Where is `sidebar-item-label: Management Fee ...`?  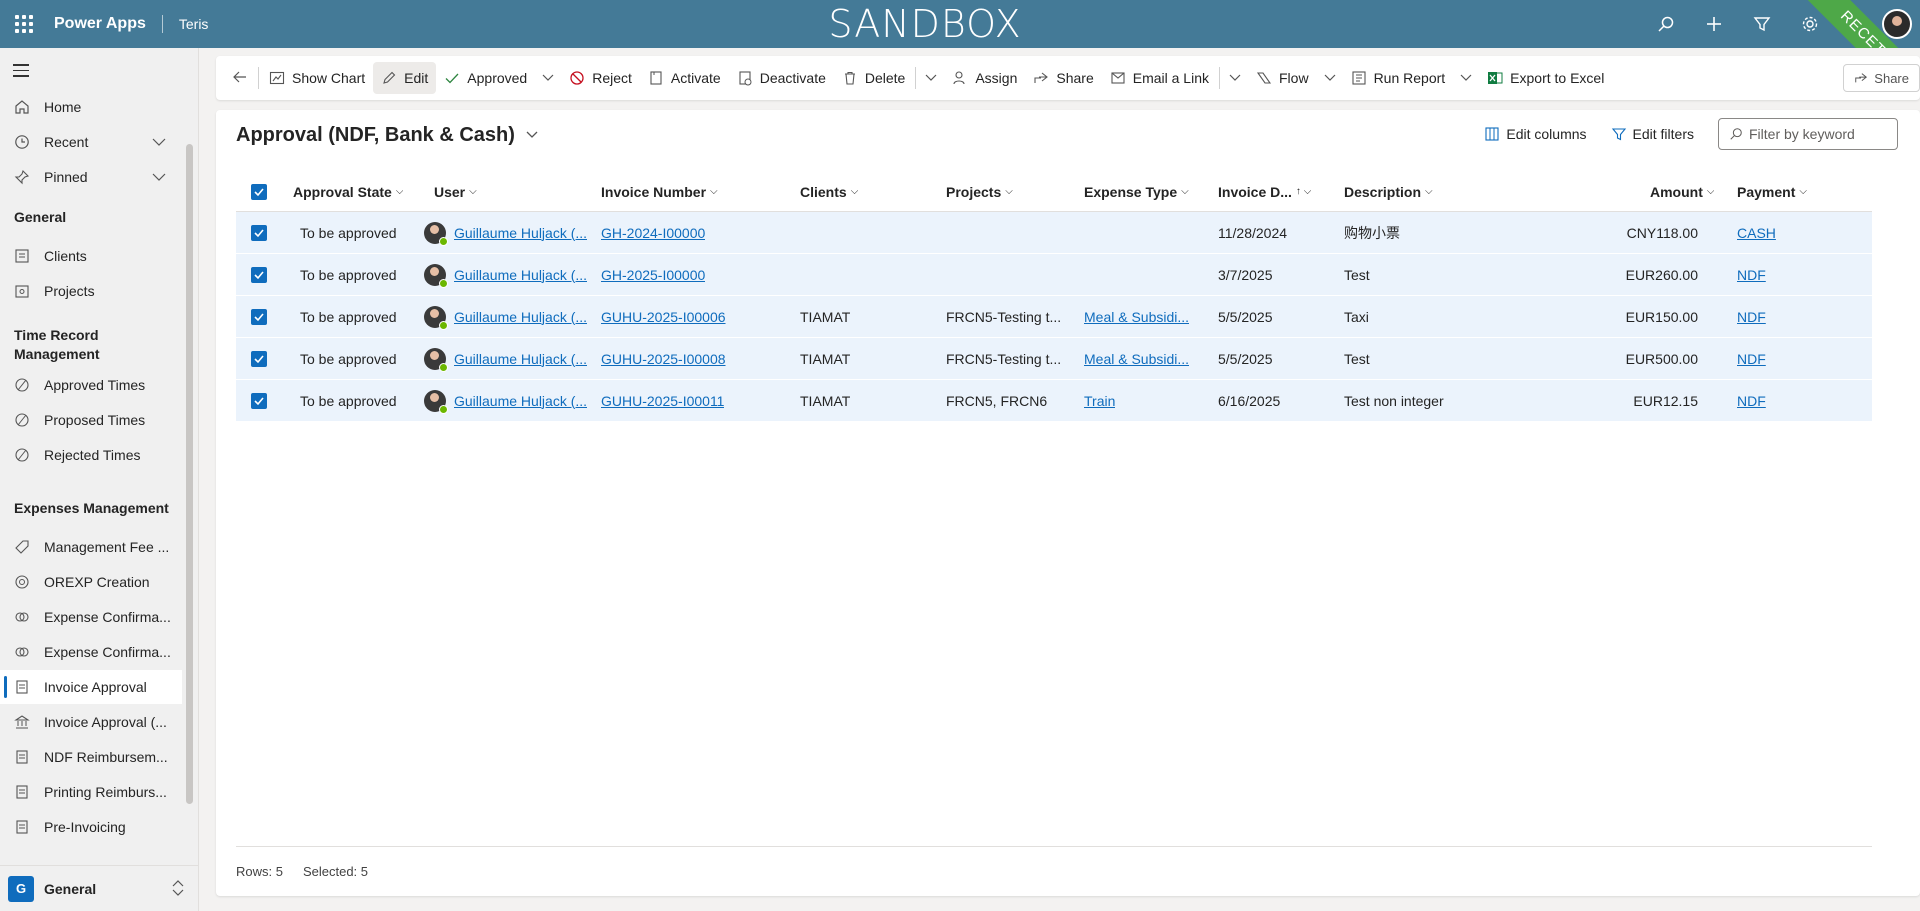
sidebar-item-label: Management Fee ... is located at coordinates (107, 547).